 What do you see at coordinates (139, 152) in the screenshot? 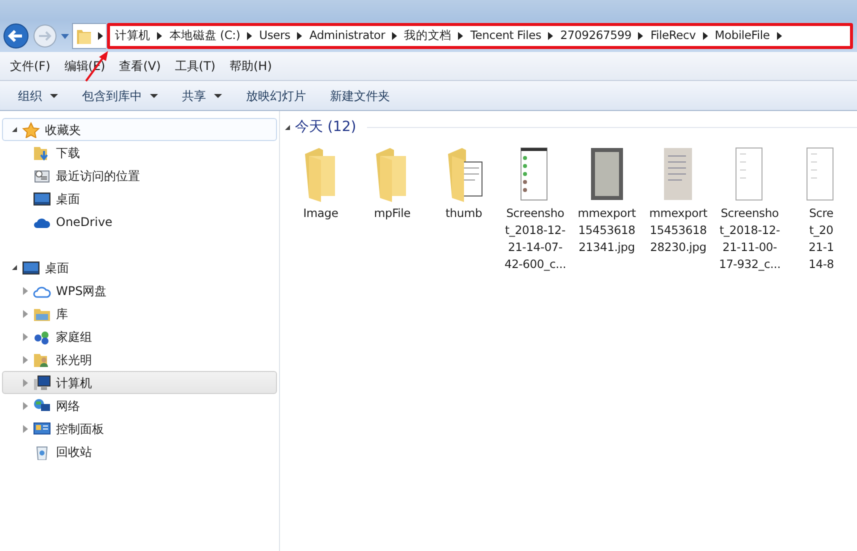
I see `tree-item: 下载` at bounding box center [139, 152].